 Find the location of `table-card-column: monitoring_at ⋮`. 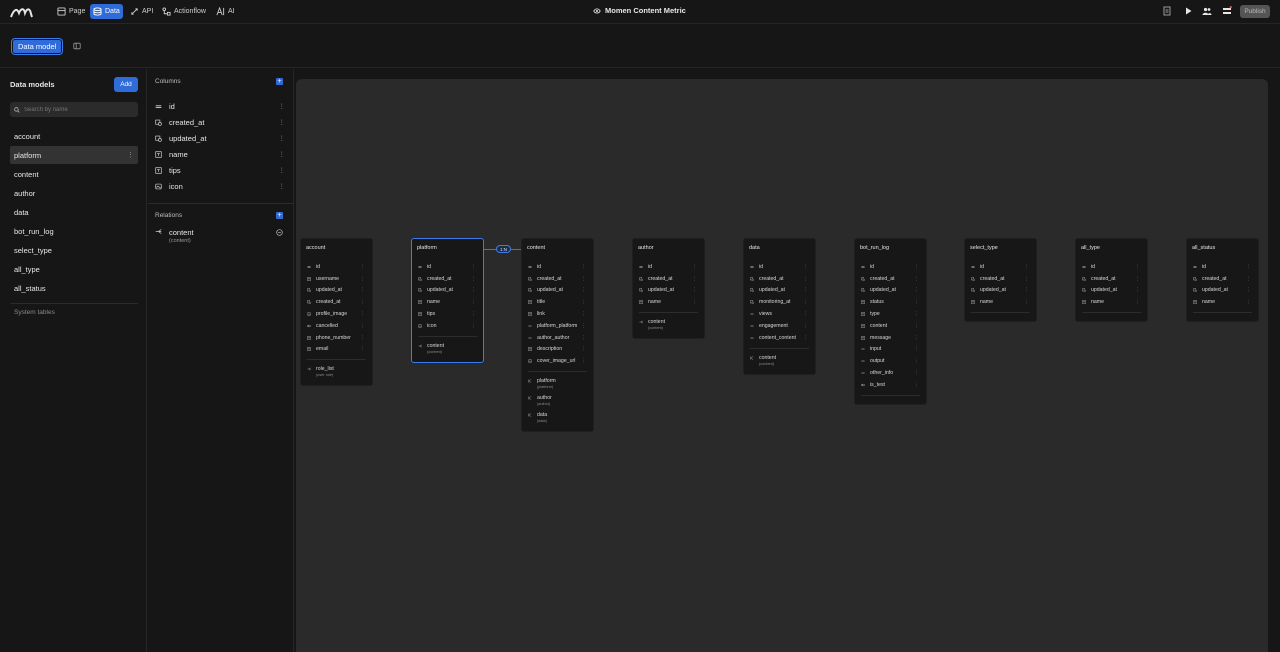

table-card-column: monitoring_at ⋮ is located at coordinates (779, 302).